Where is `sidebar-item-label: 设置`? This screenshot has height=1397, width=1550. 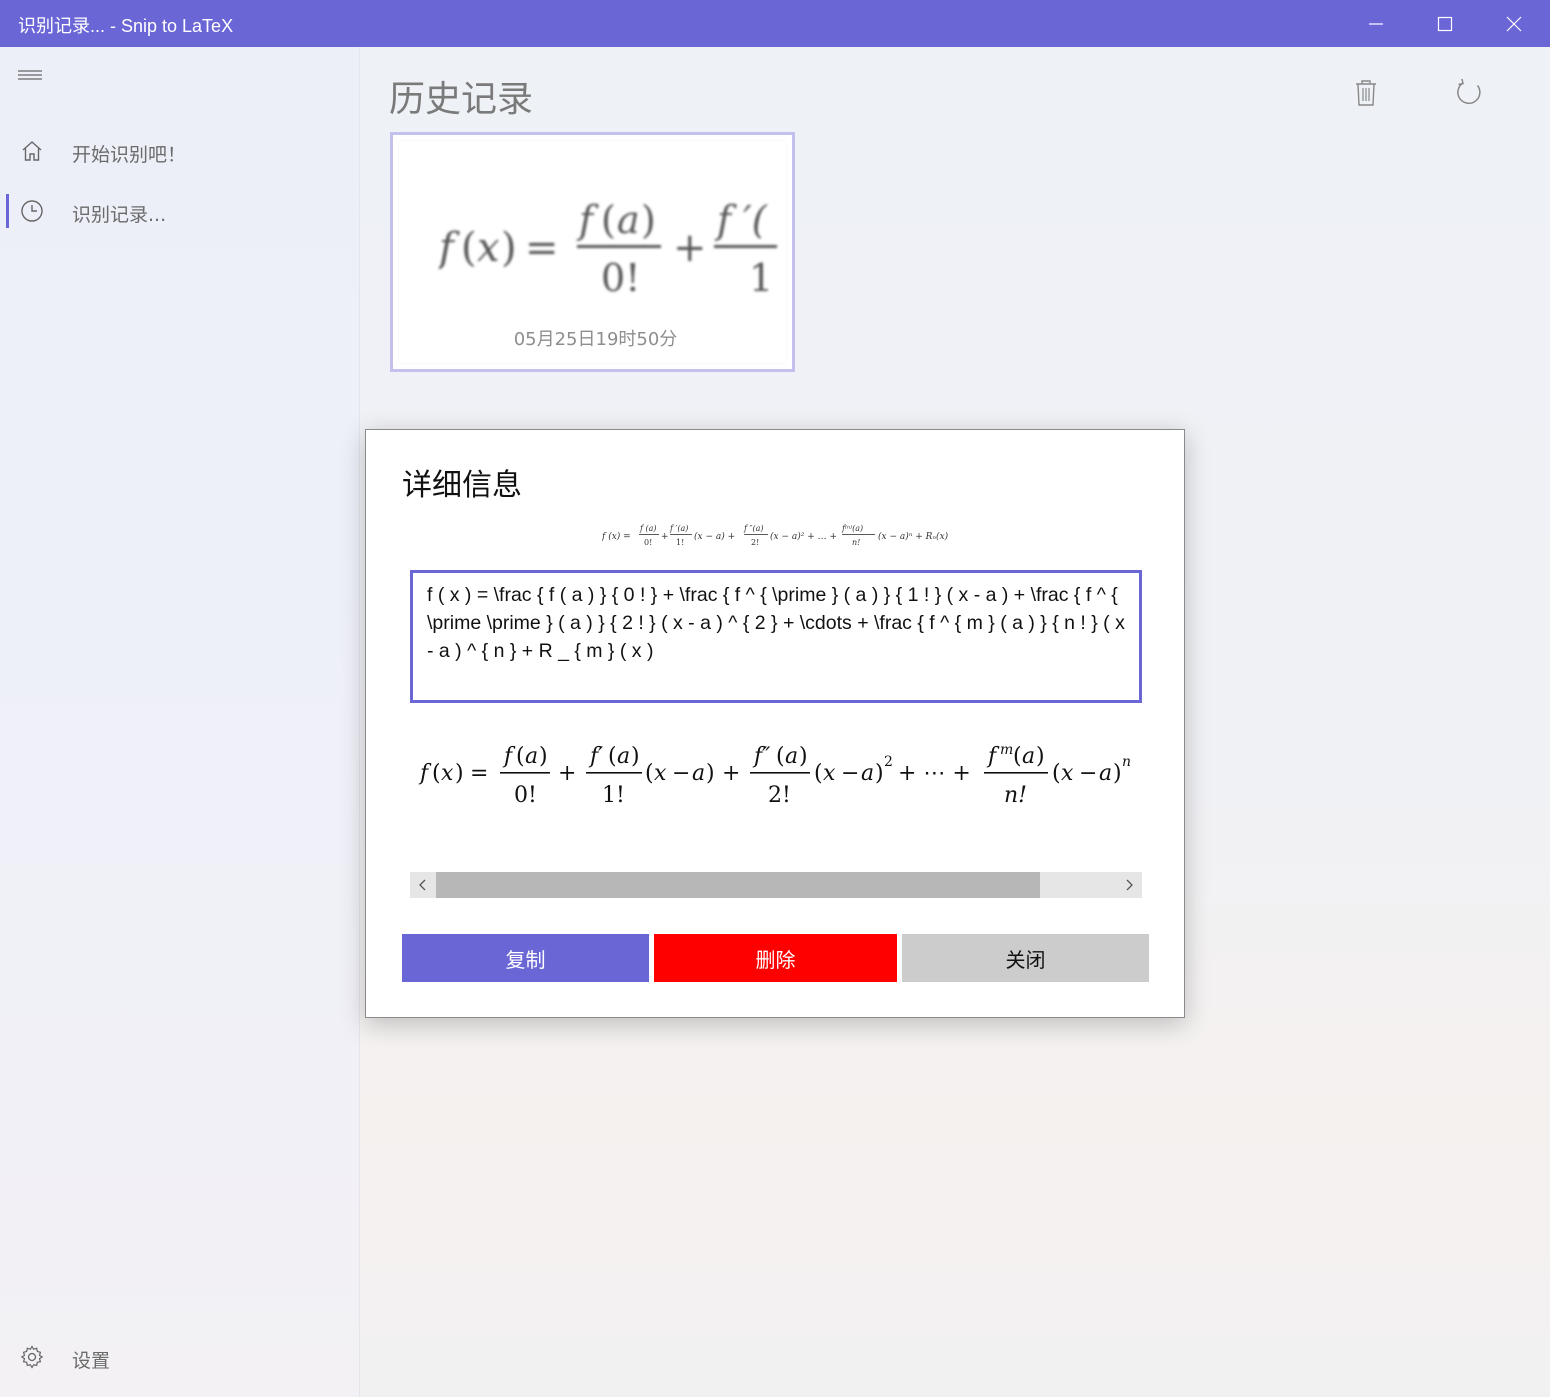 sidebar-item-label: 设置 is located at coordinates (91, 1361).